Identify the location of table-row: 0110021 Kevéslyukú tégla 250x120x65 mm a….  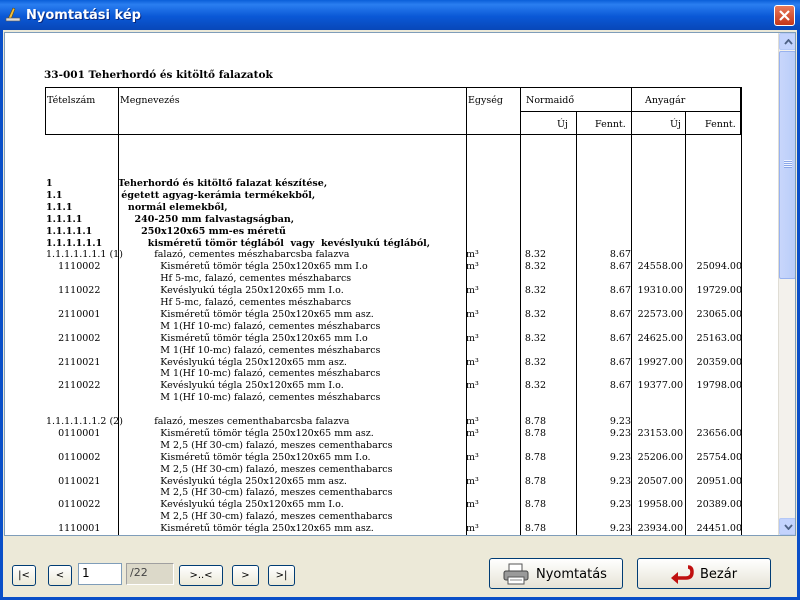
(392, 482).